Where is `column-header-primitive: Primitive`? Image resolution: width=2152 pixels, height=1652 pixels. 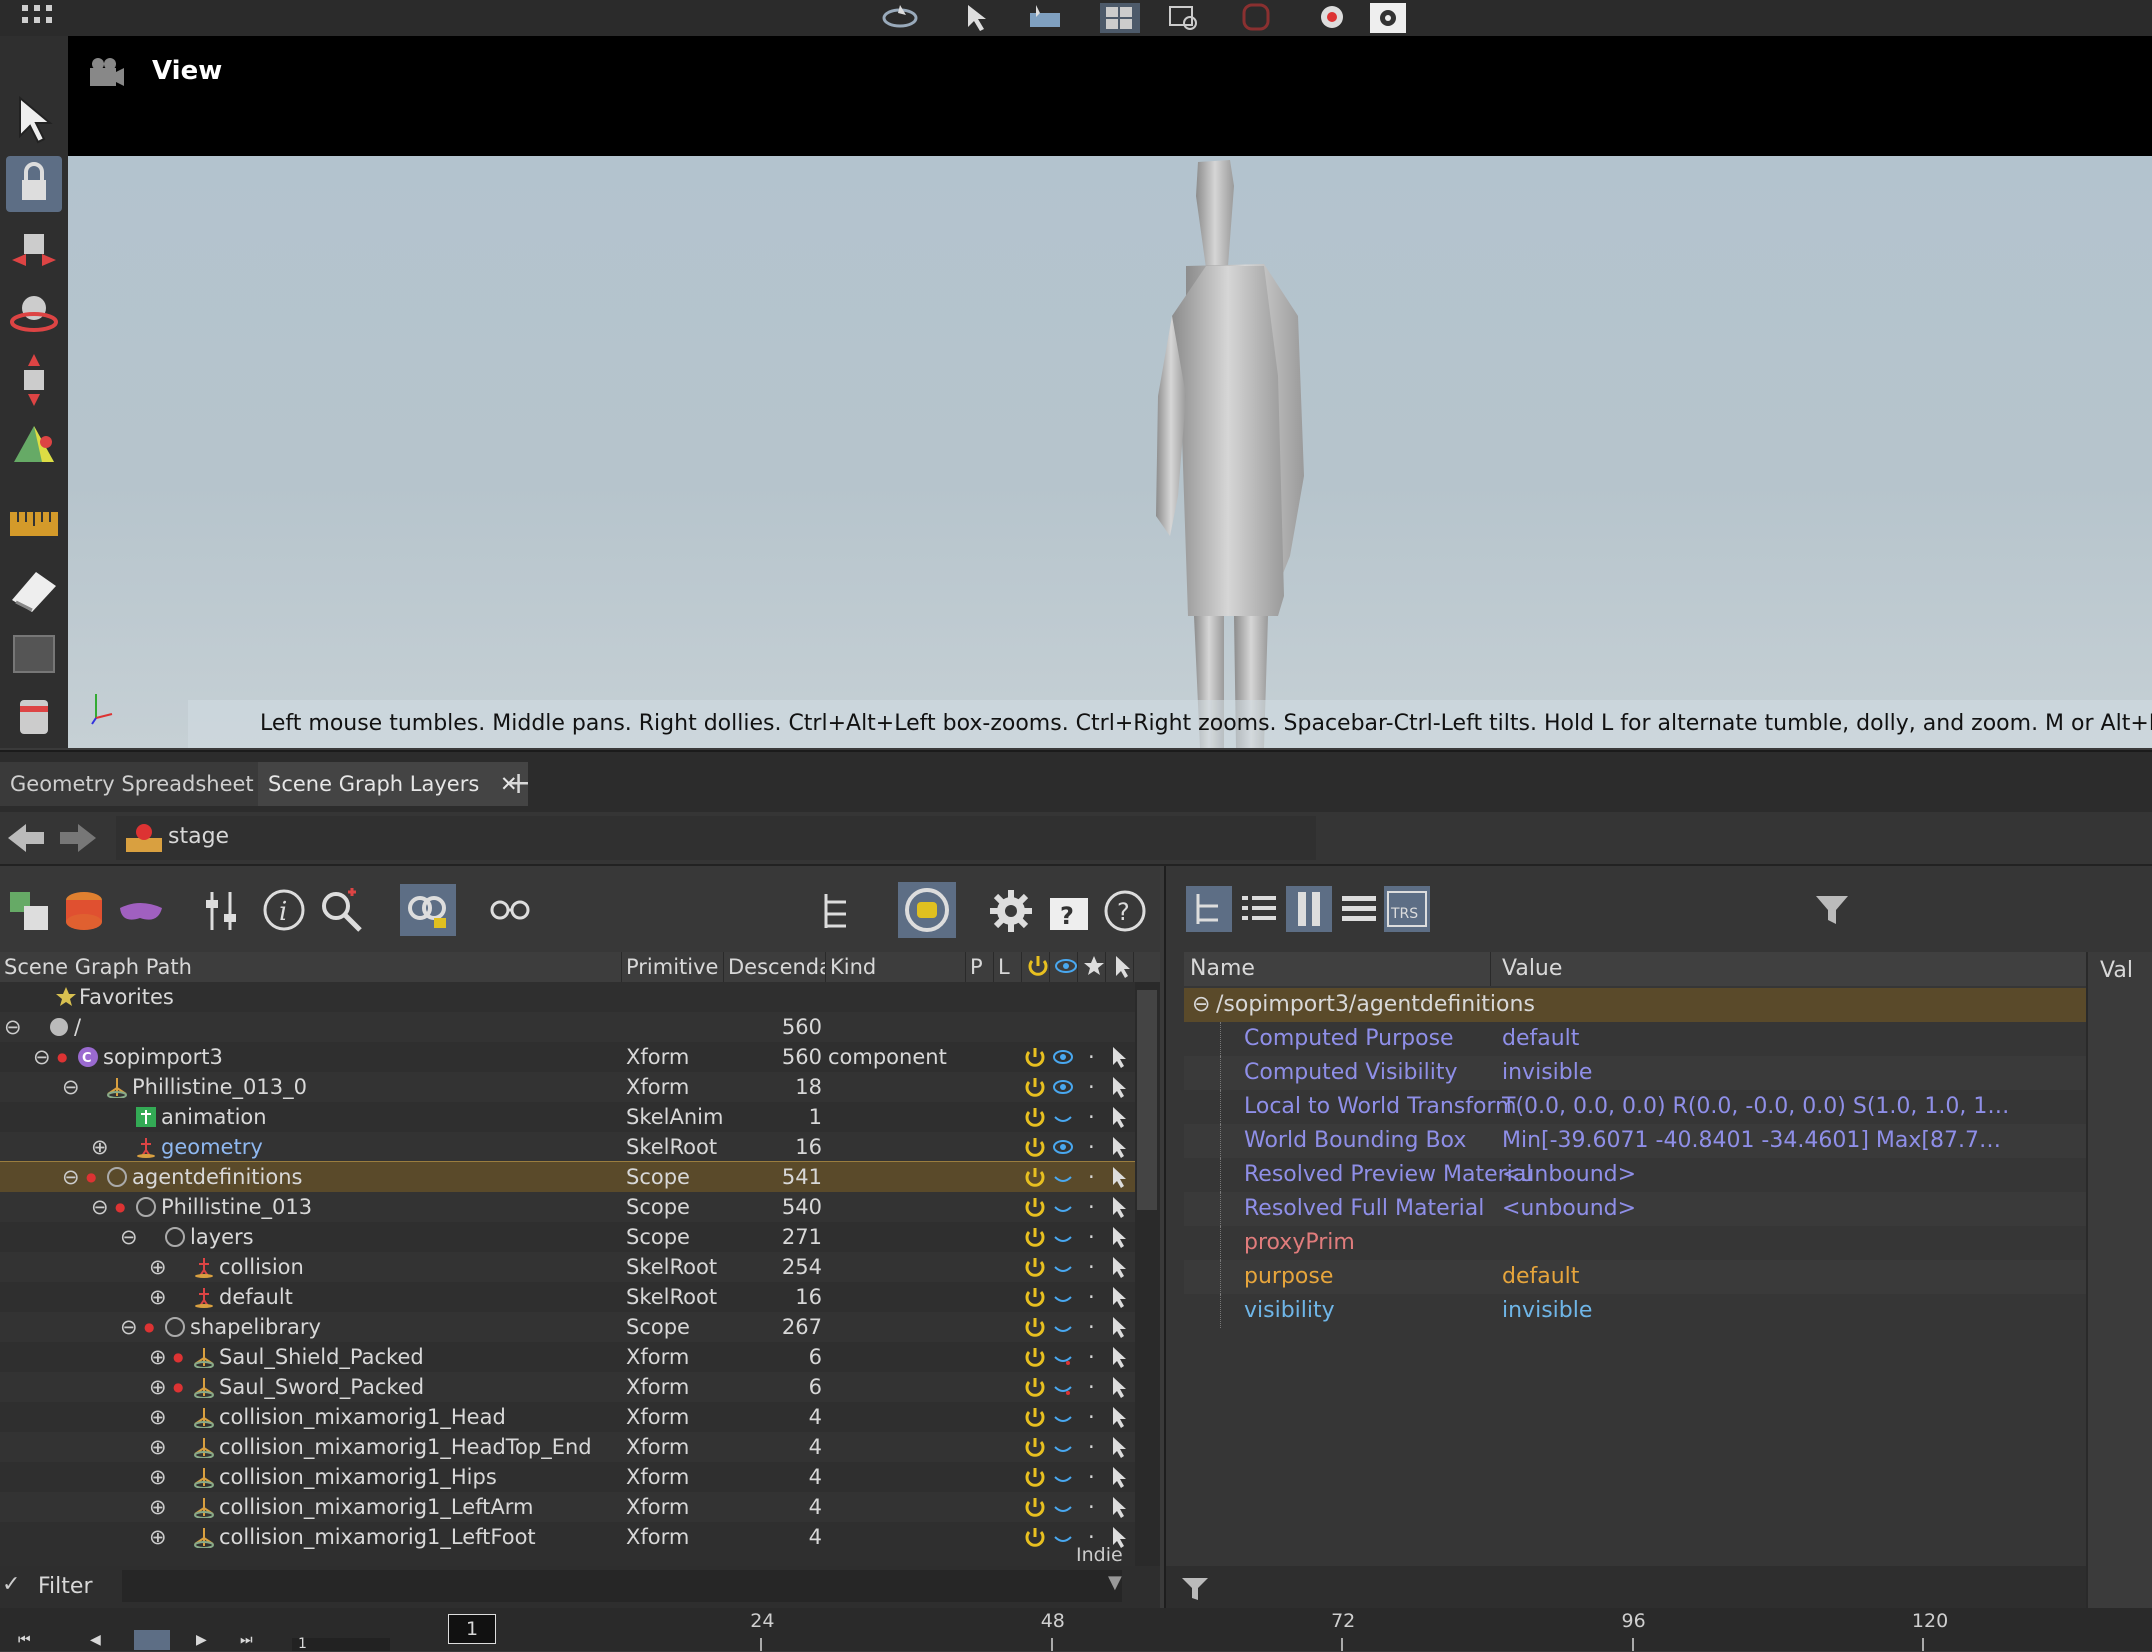
column-header-primitive: Primitive is located at coordinates (673, 967).